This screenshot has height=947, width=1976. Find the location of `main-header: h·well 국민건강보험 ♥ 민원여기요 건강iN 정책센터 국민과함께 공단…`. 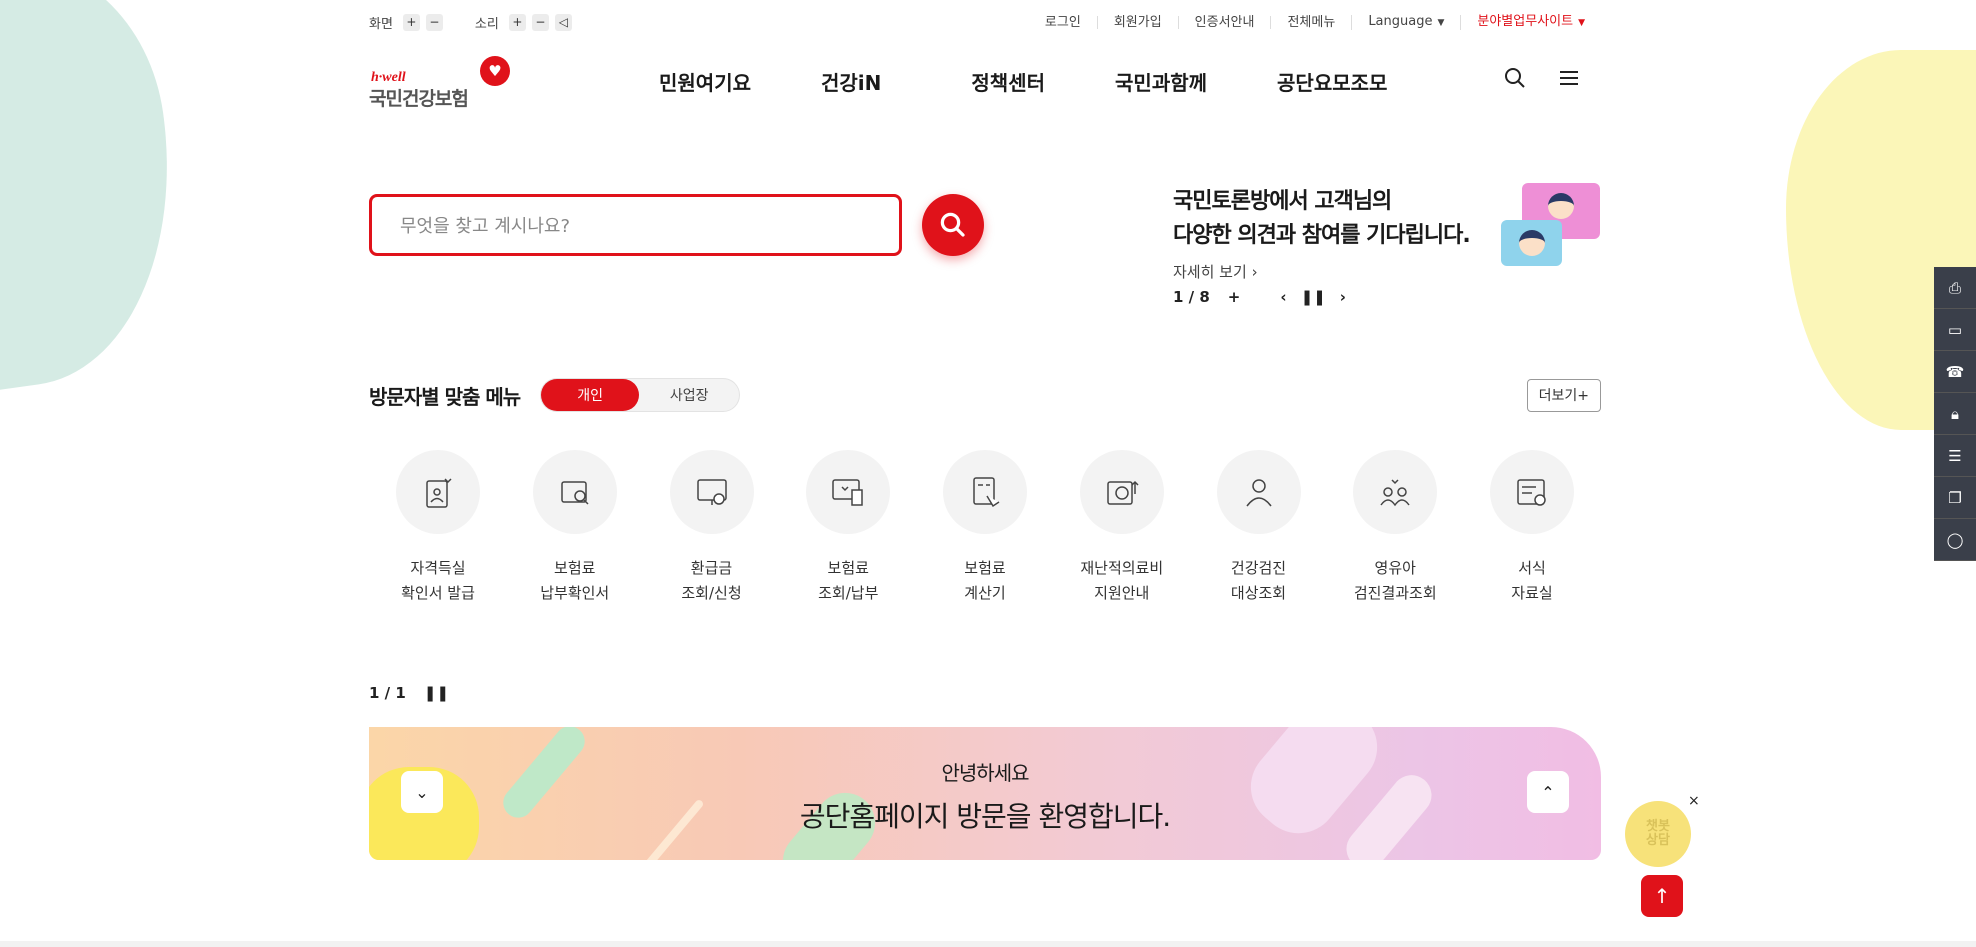

main-header: h·well 국민건강보험 ♥ 민원여기요 건강iN 정책센터 국민과함께 공단… is located at coordinates (985, 81).